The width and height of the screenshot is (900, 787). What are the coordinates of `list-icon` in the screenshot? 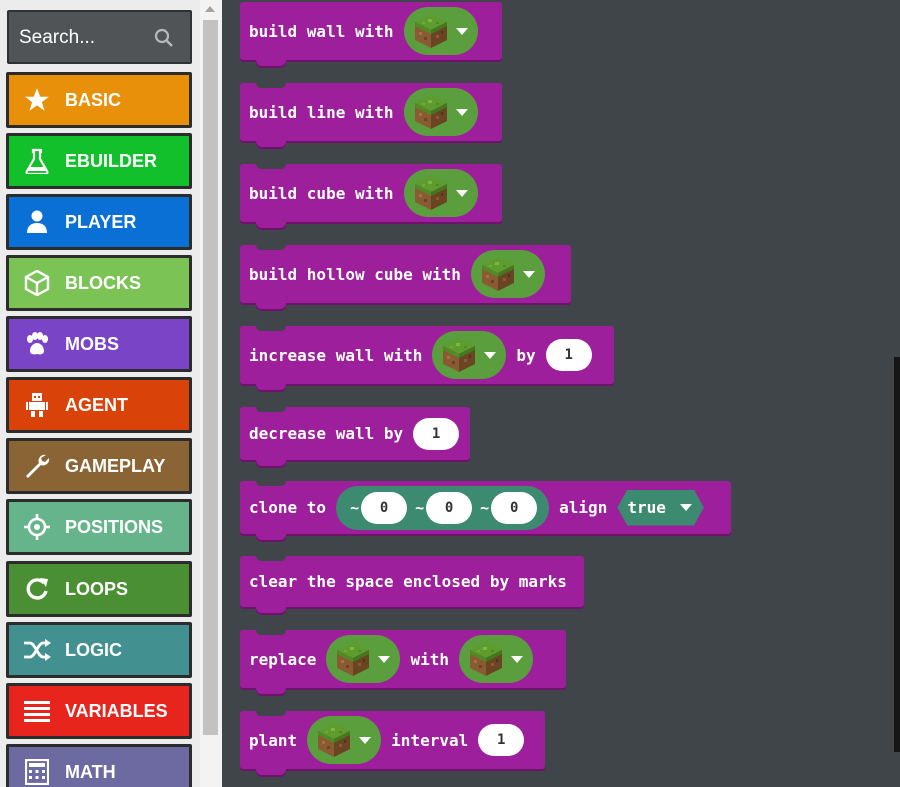 It's located at (37, 711).